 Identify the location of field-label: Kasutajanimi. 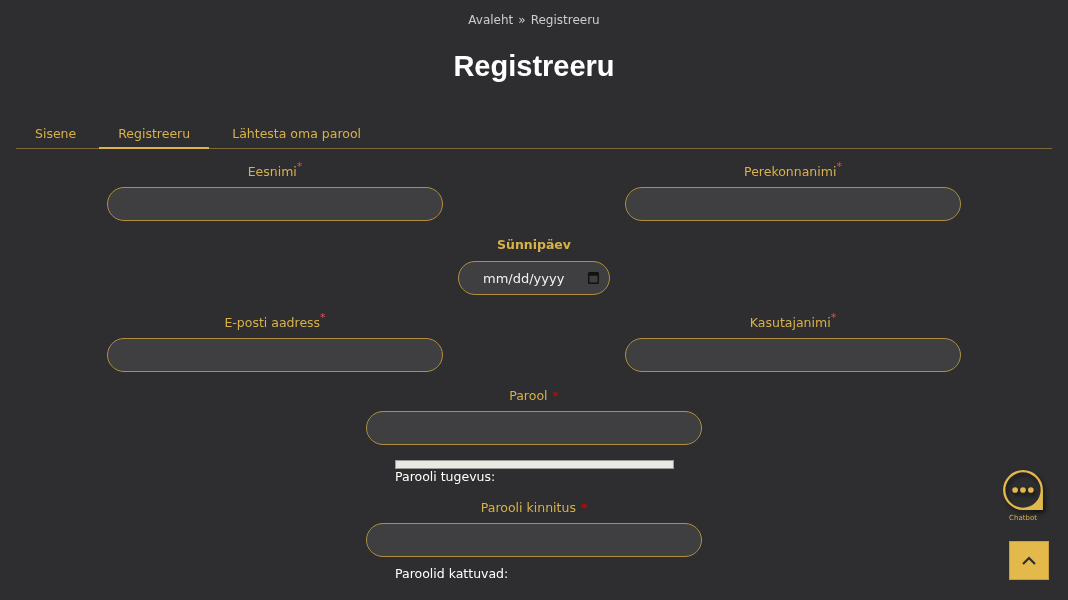
(790, 323).